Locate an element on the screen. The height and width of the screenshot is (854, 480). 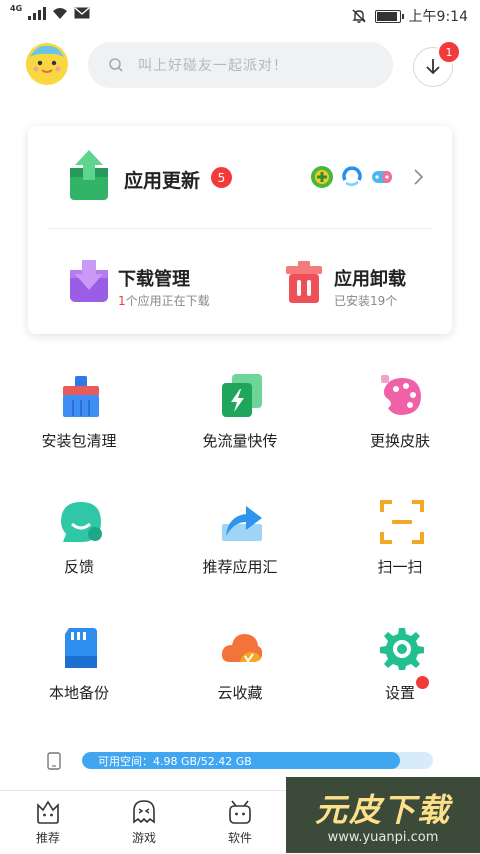
chevron-right-icon is located at coordinates (419, 177).